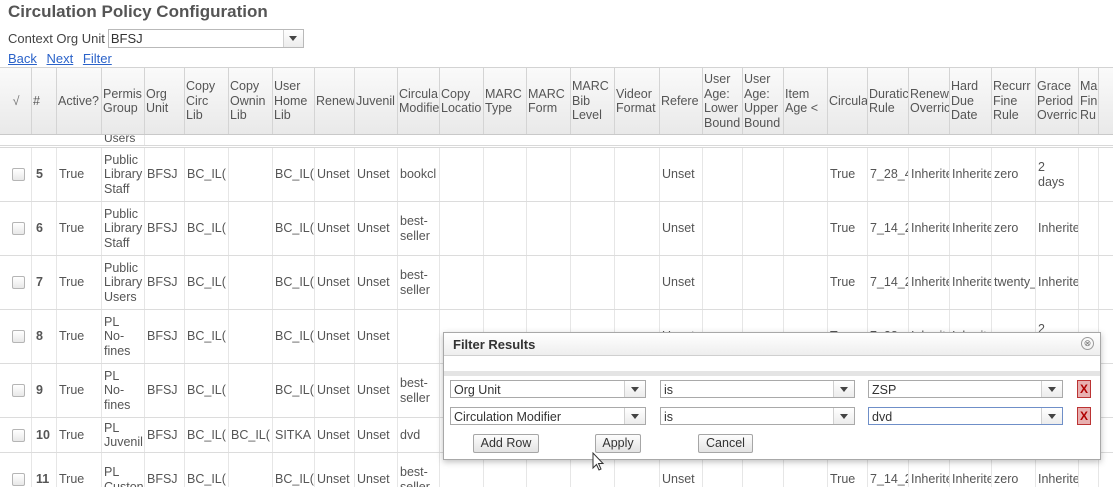 This screenshot has height=487, width=1113. I want to click on column-header: Refere, so click(681, 101).